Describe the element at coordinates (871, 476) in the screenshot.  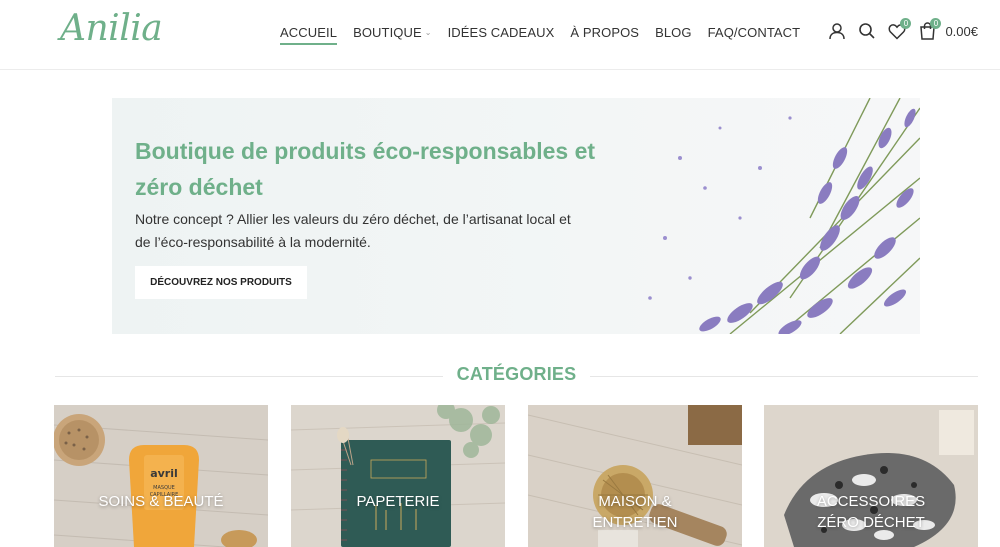
I see `category-card-accessoires-zero-dechet: ACCESSOIRES ZÉRO DÉCHET` at that location.